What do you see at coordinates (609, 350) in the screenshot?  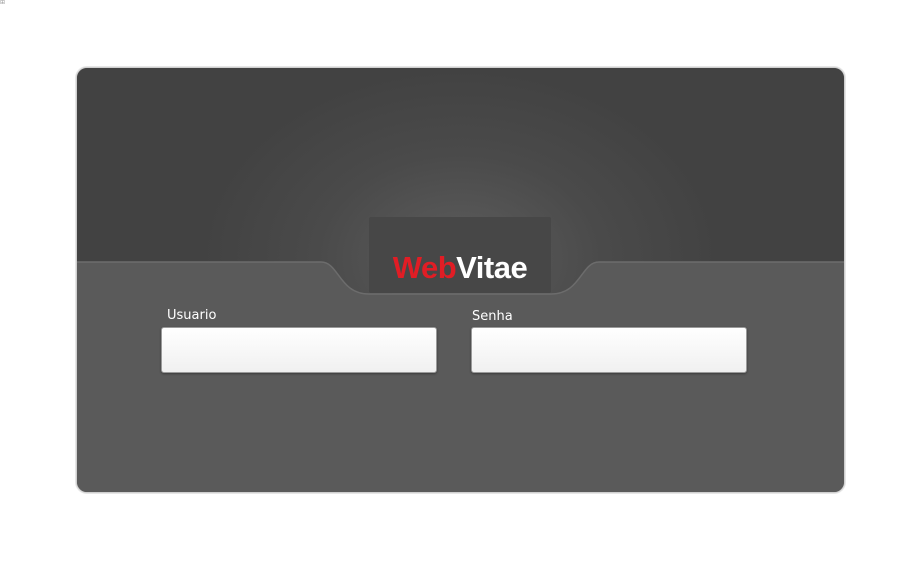 I see `password-input` at bounding box center [609, 350].